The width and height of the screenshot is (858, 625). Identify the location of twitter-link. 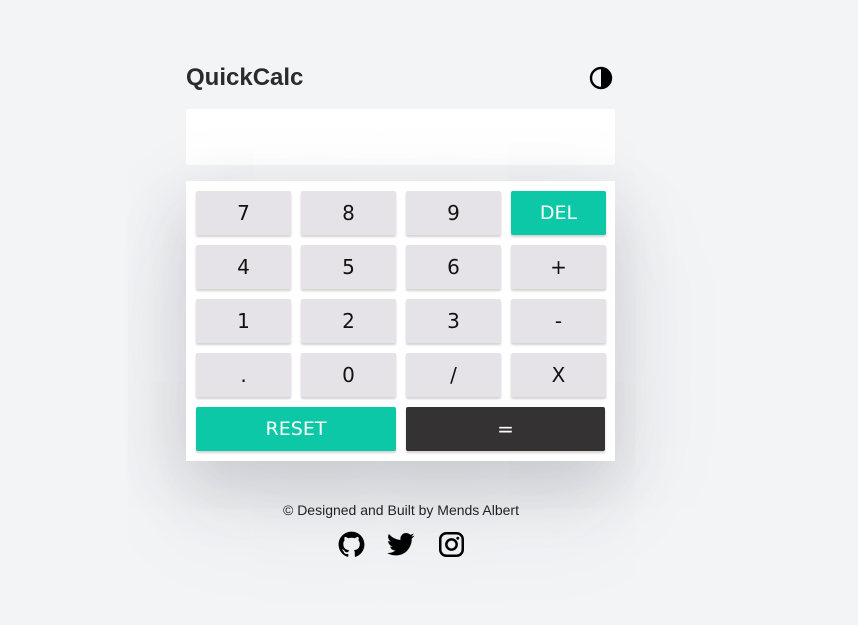
(401, 544).